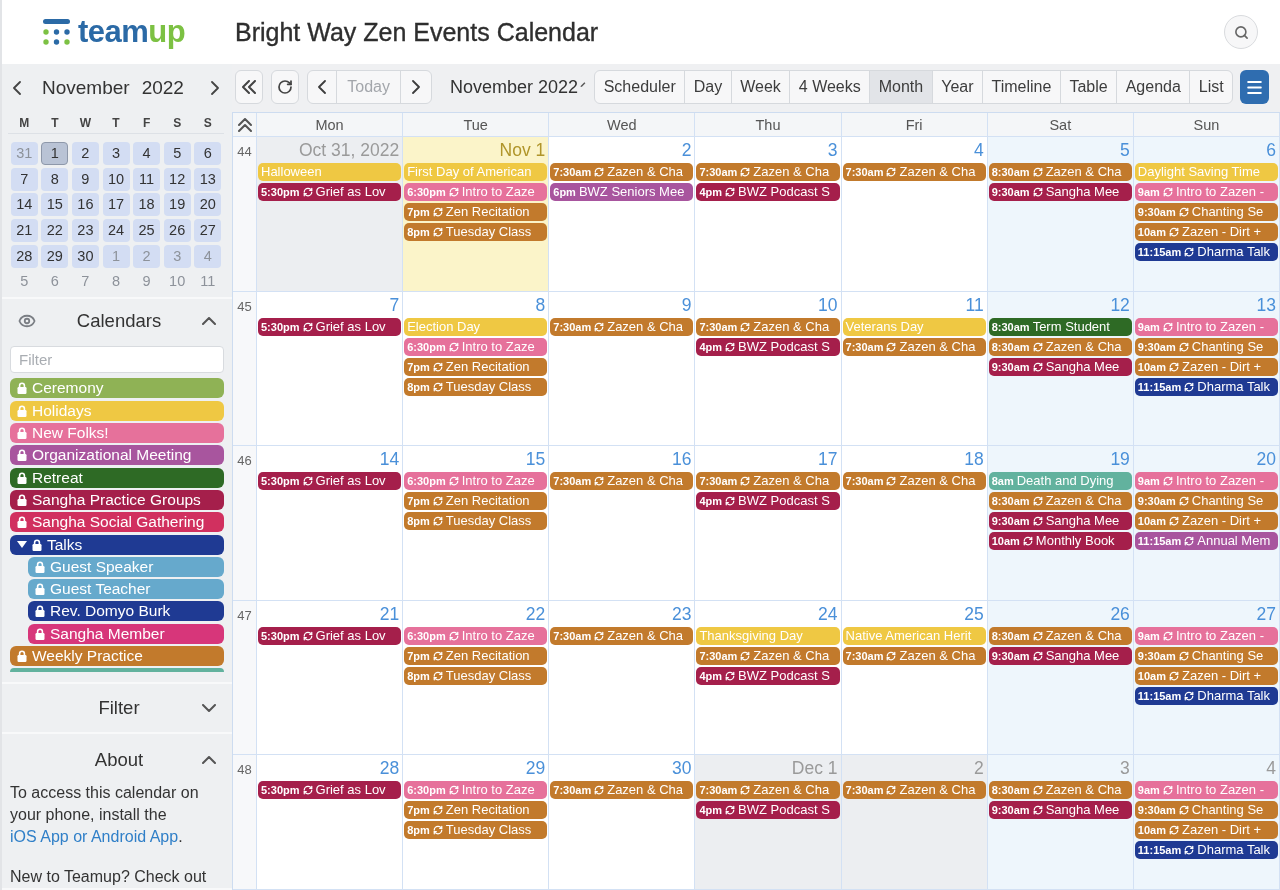  Describe the element at coordinates (208, 205) in the screenshot. I see `mini-calendar-day: 20` at that location.